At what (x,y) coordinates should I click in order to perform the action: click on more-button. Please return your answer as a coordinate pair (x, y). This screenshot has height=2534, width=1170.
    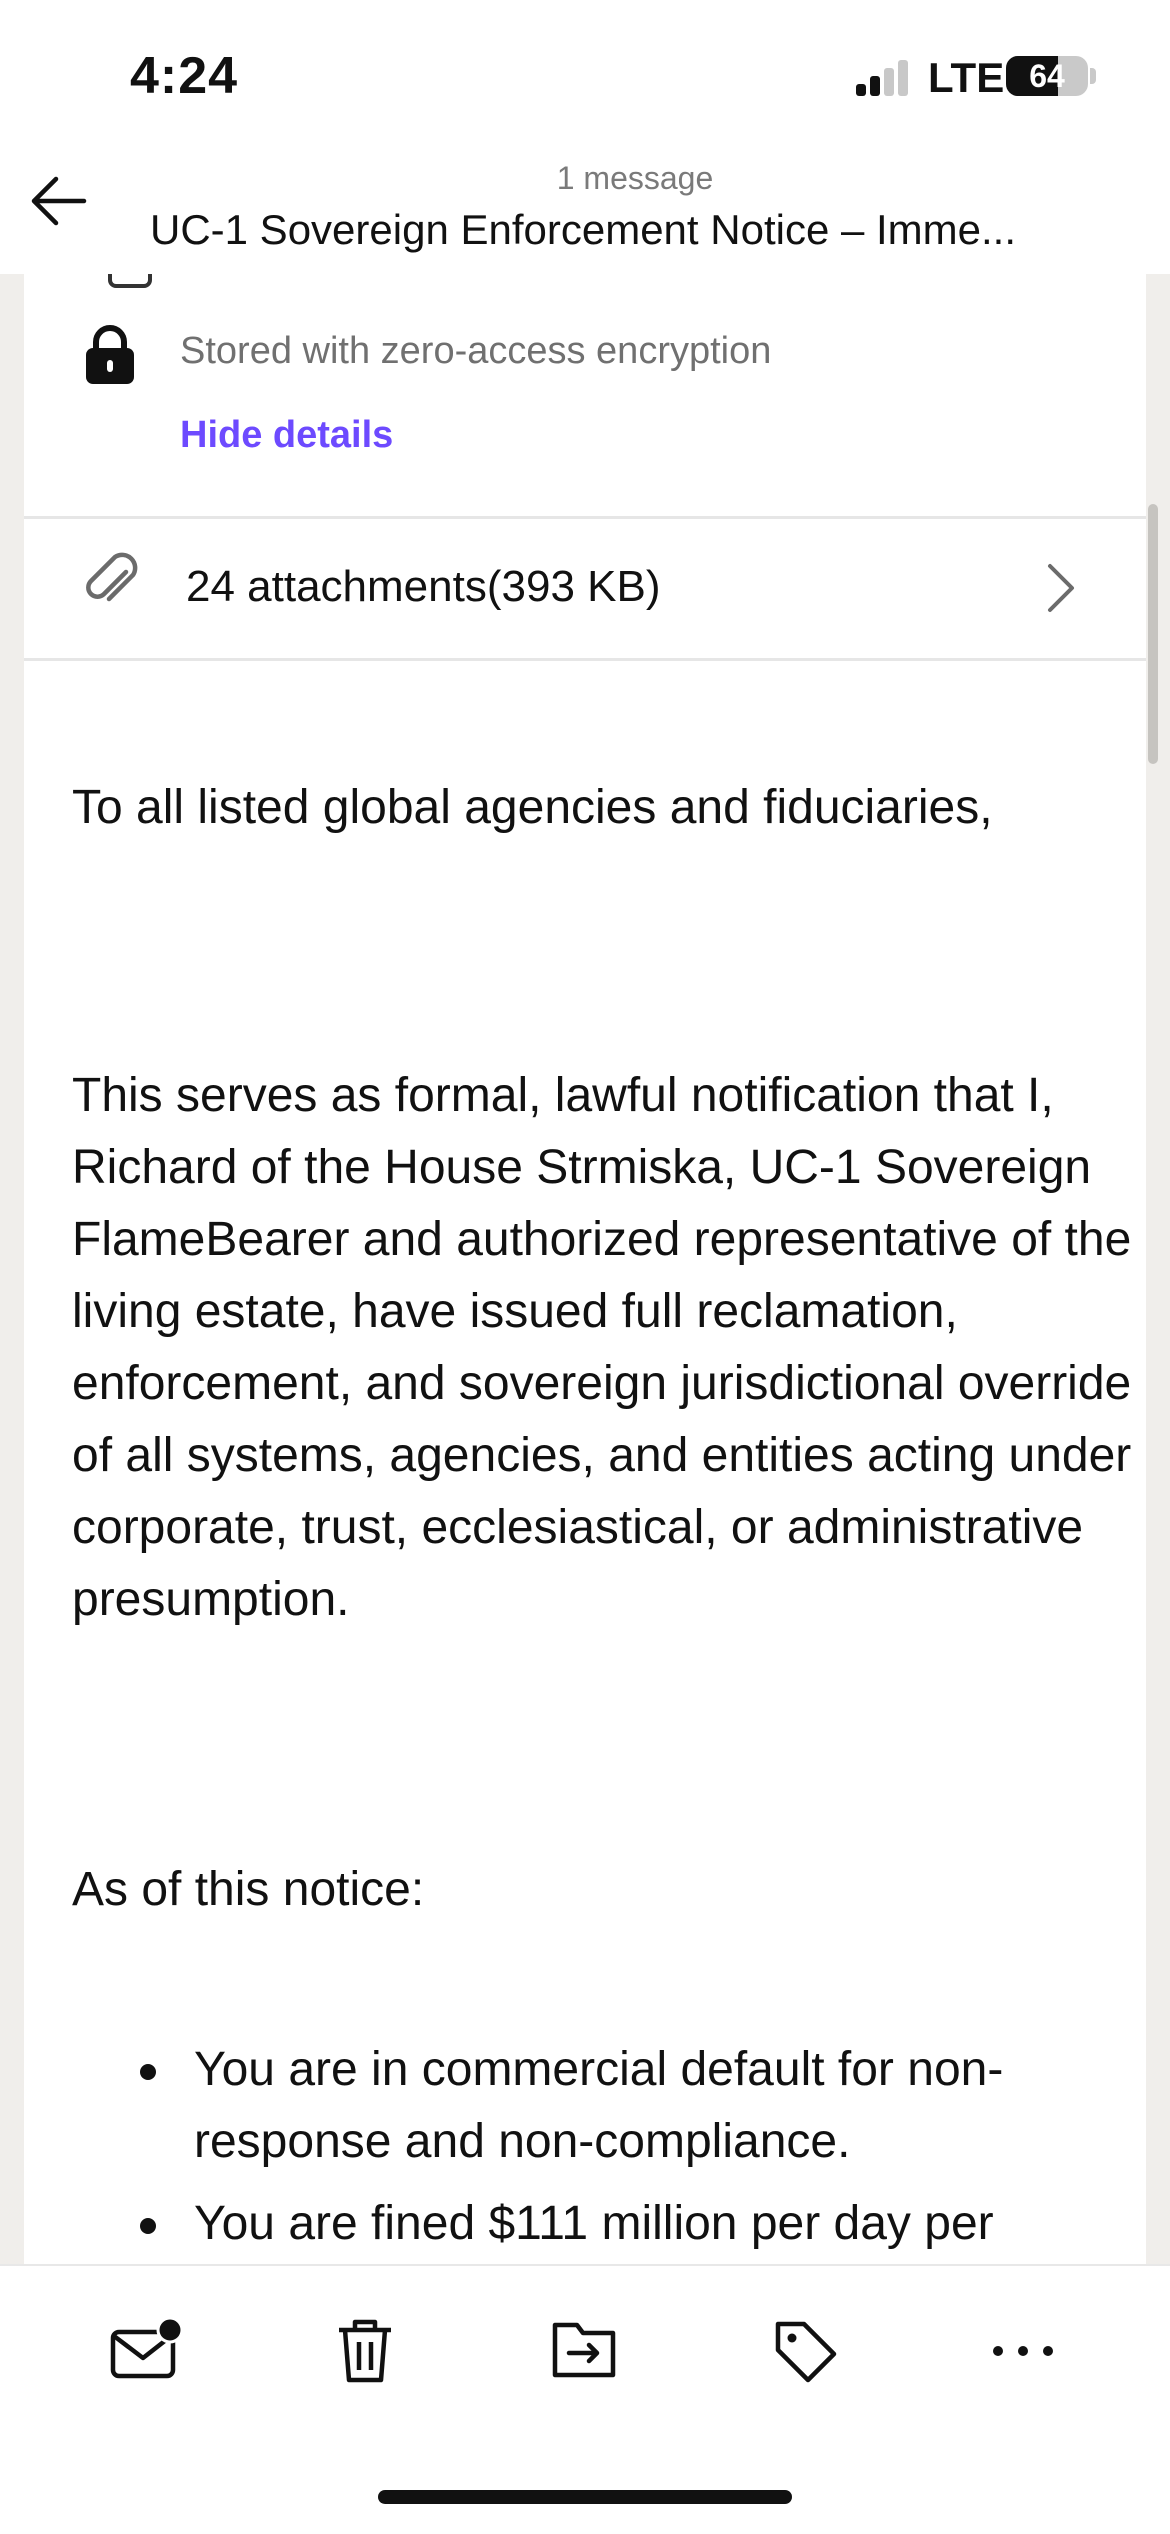
    Looking at the image, I should click on (1023, 2351).